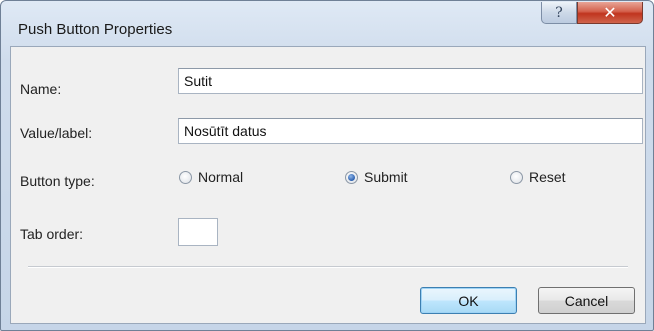 The image size is (654, 331). What do you see at coordinates (516, 177) in the screenshot?
I see `radio-reset-icon` at bounding box center [516, 177].